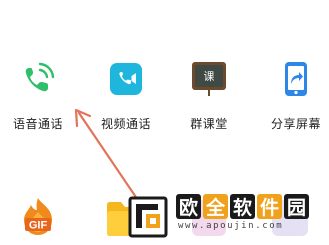 Image resolution: width=329 pixels, height=245 pixels. What do you see at coordinates (188, 206) in the screenshot?
I see `watermark-char: 欧` at bounding box center [188, 206].